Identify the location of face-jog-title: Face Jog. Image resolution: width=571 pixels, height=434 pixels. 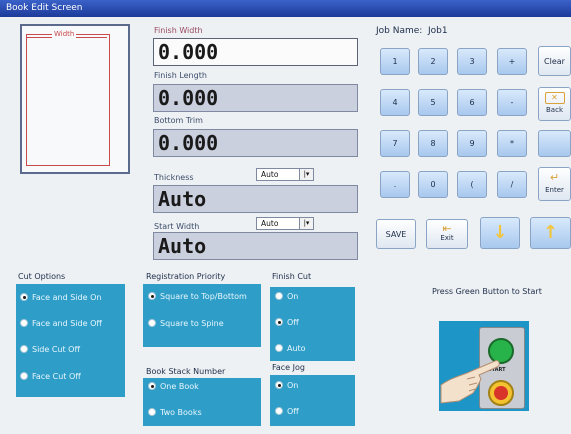
(288, 367).